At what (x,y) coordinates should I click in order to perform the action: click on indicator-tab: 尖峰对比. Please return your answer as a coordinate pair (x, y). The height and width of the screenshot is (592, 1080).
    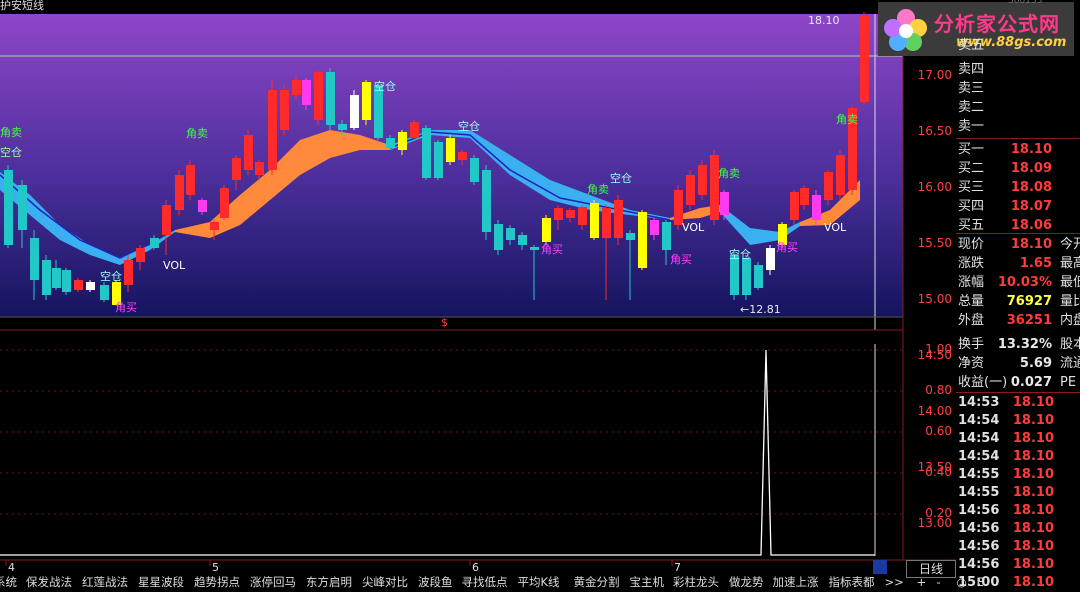
    Looking at the image, I should click on (385, 582).